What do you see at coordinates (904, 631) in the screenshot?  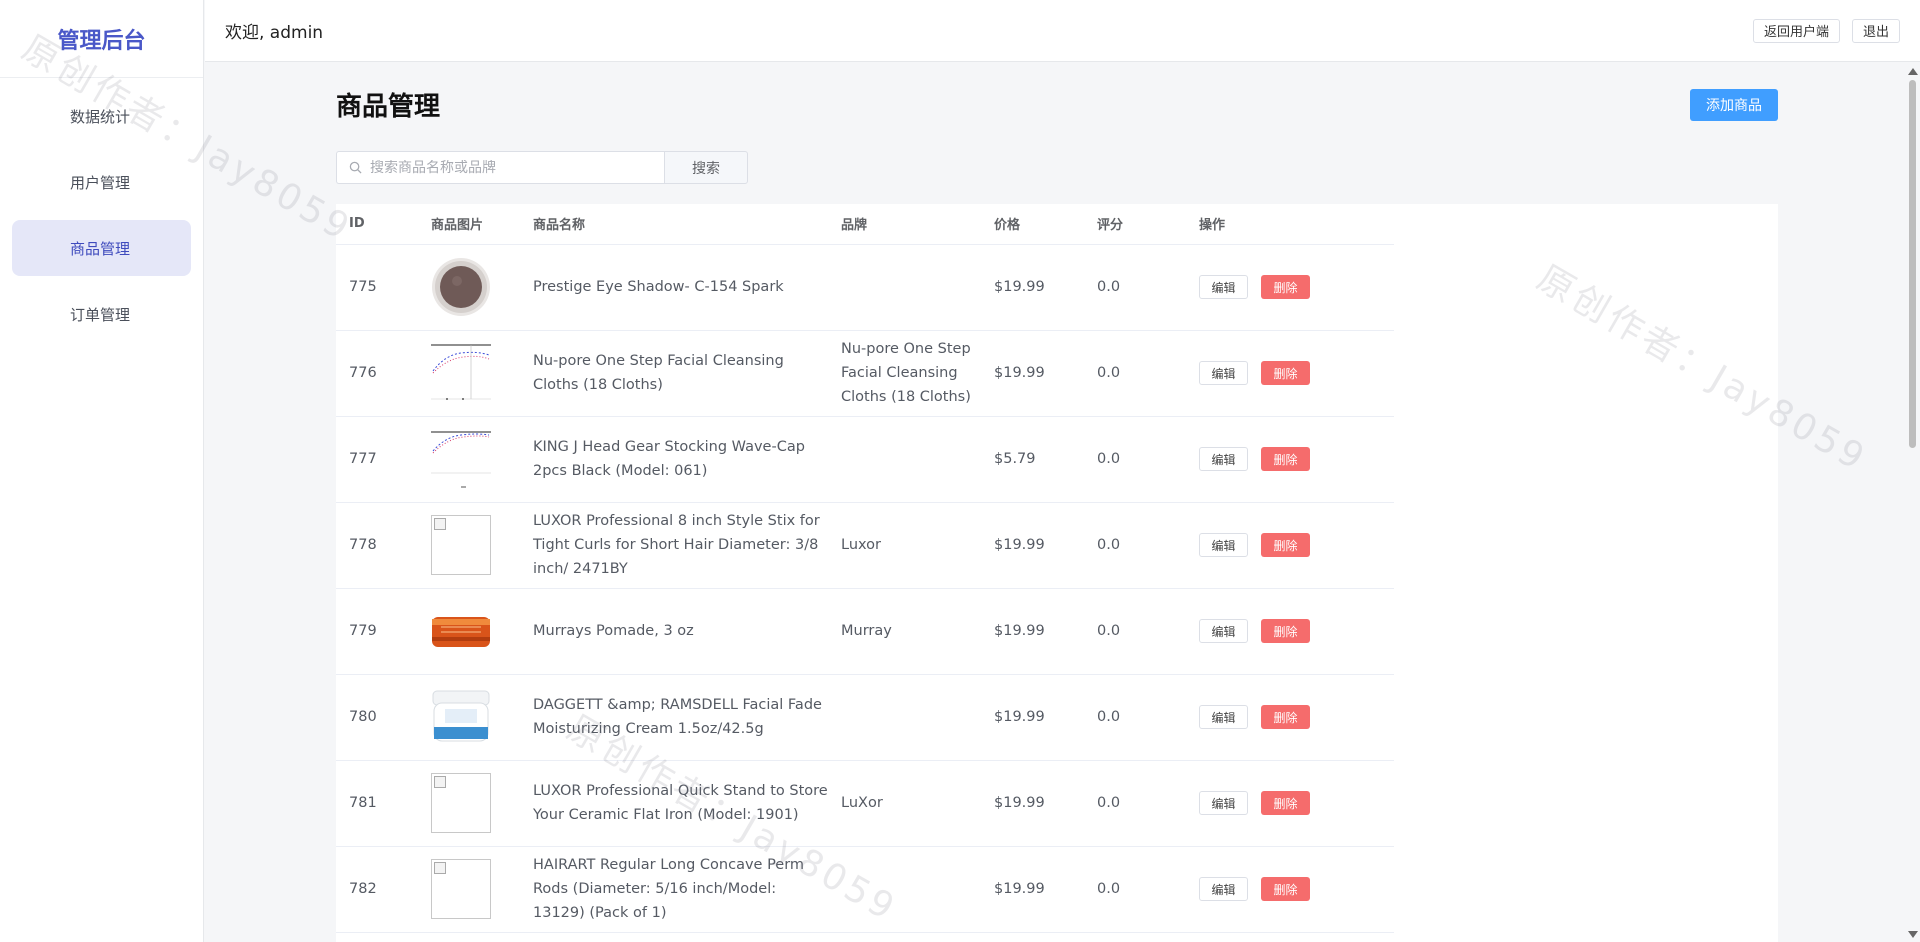 I see `cell-brand: Murray` at bounding box center [904, 631].